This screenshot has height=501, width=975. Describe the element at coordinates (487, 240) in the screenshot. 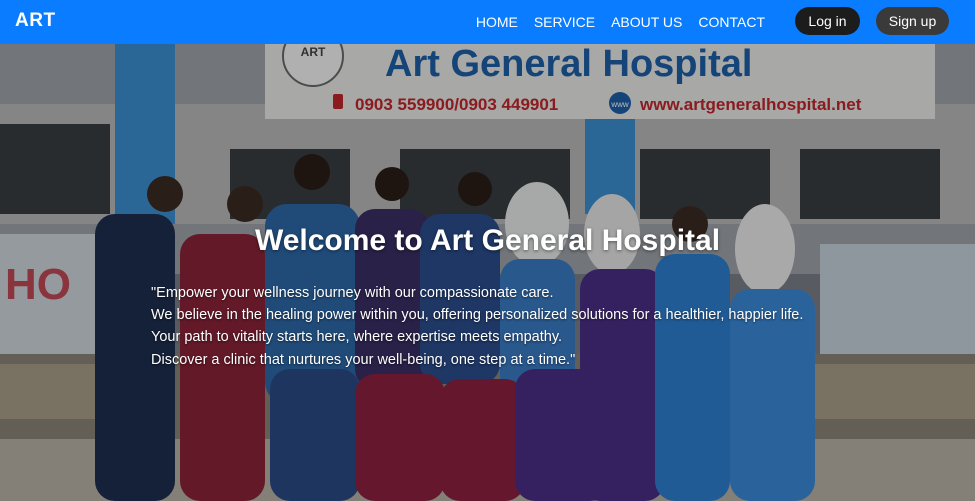

I see `hero-title: Welcome to Art General Hospital` at that location.